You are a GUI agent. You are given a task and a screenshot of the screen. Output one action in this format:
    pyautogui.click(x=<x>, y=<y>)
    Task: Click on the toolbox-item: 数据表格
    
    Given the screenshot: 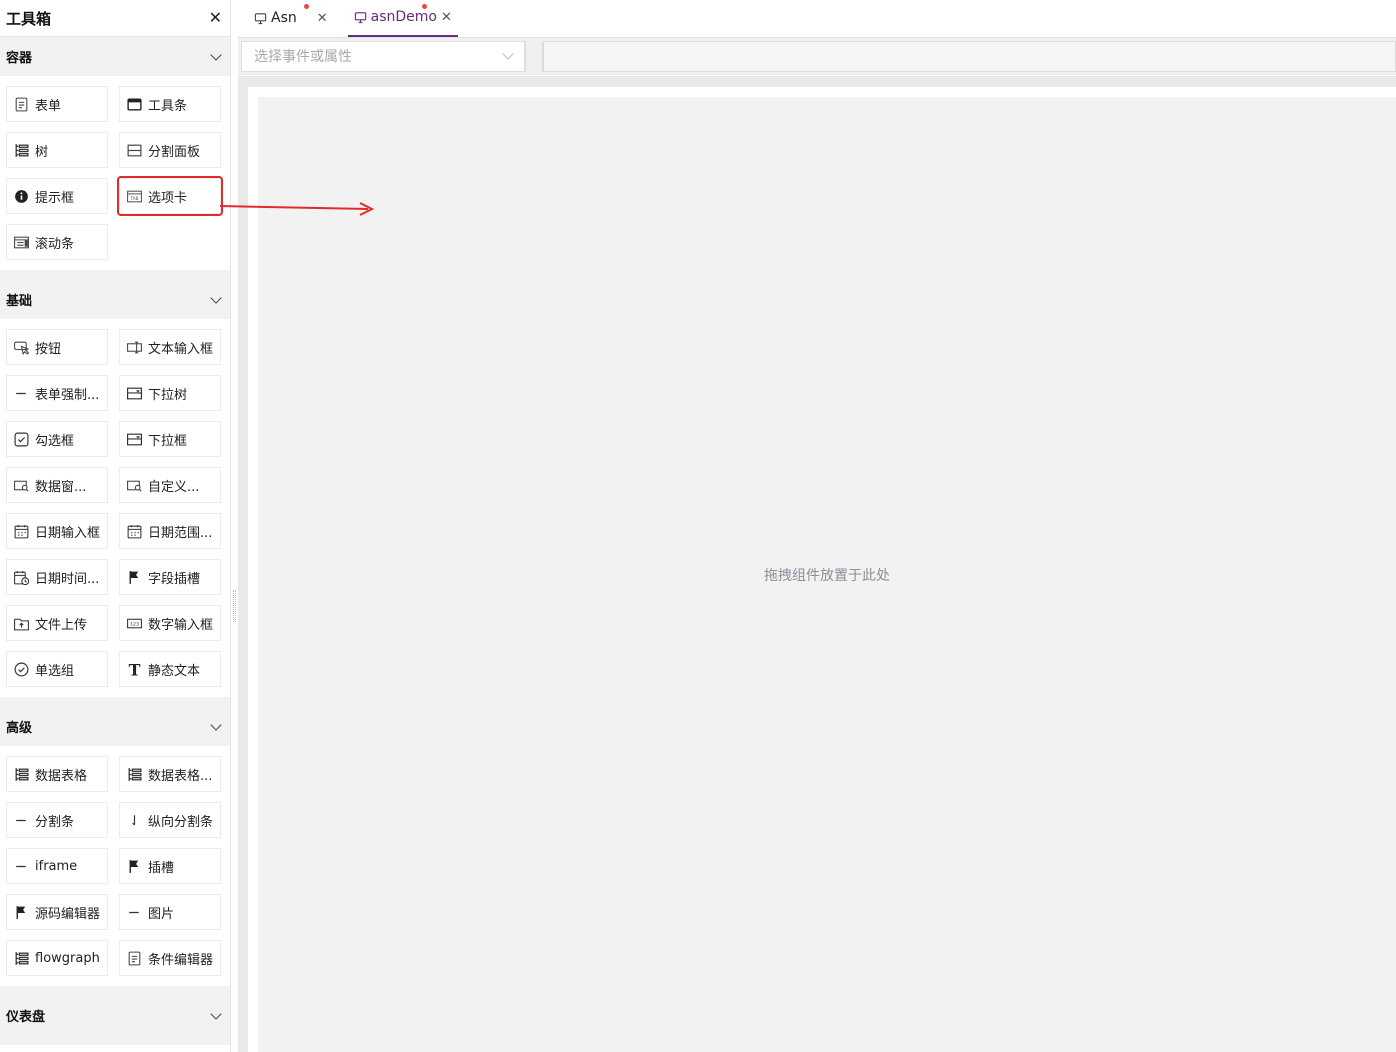 What is the action you would take?
    pyautogui.click(x=57, y=774)
    